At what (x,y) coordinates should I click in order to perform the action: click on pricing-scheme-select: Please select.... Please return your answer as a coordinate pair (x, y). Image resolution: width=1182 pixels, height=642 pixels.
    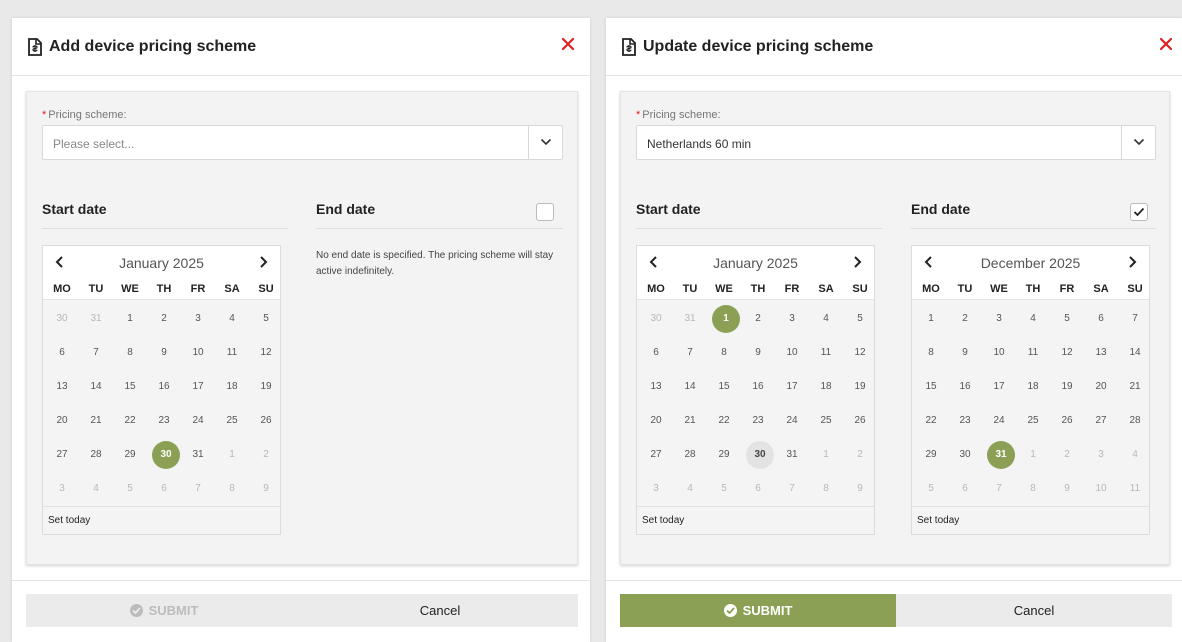
    Looking at the image, I should click on (302, 142).